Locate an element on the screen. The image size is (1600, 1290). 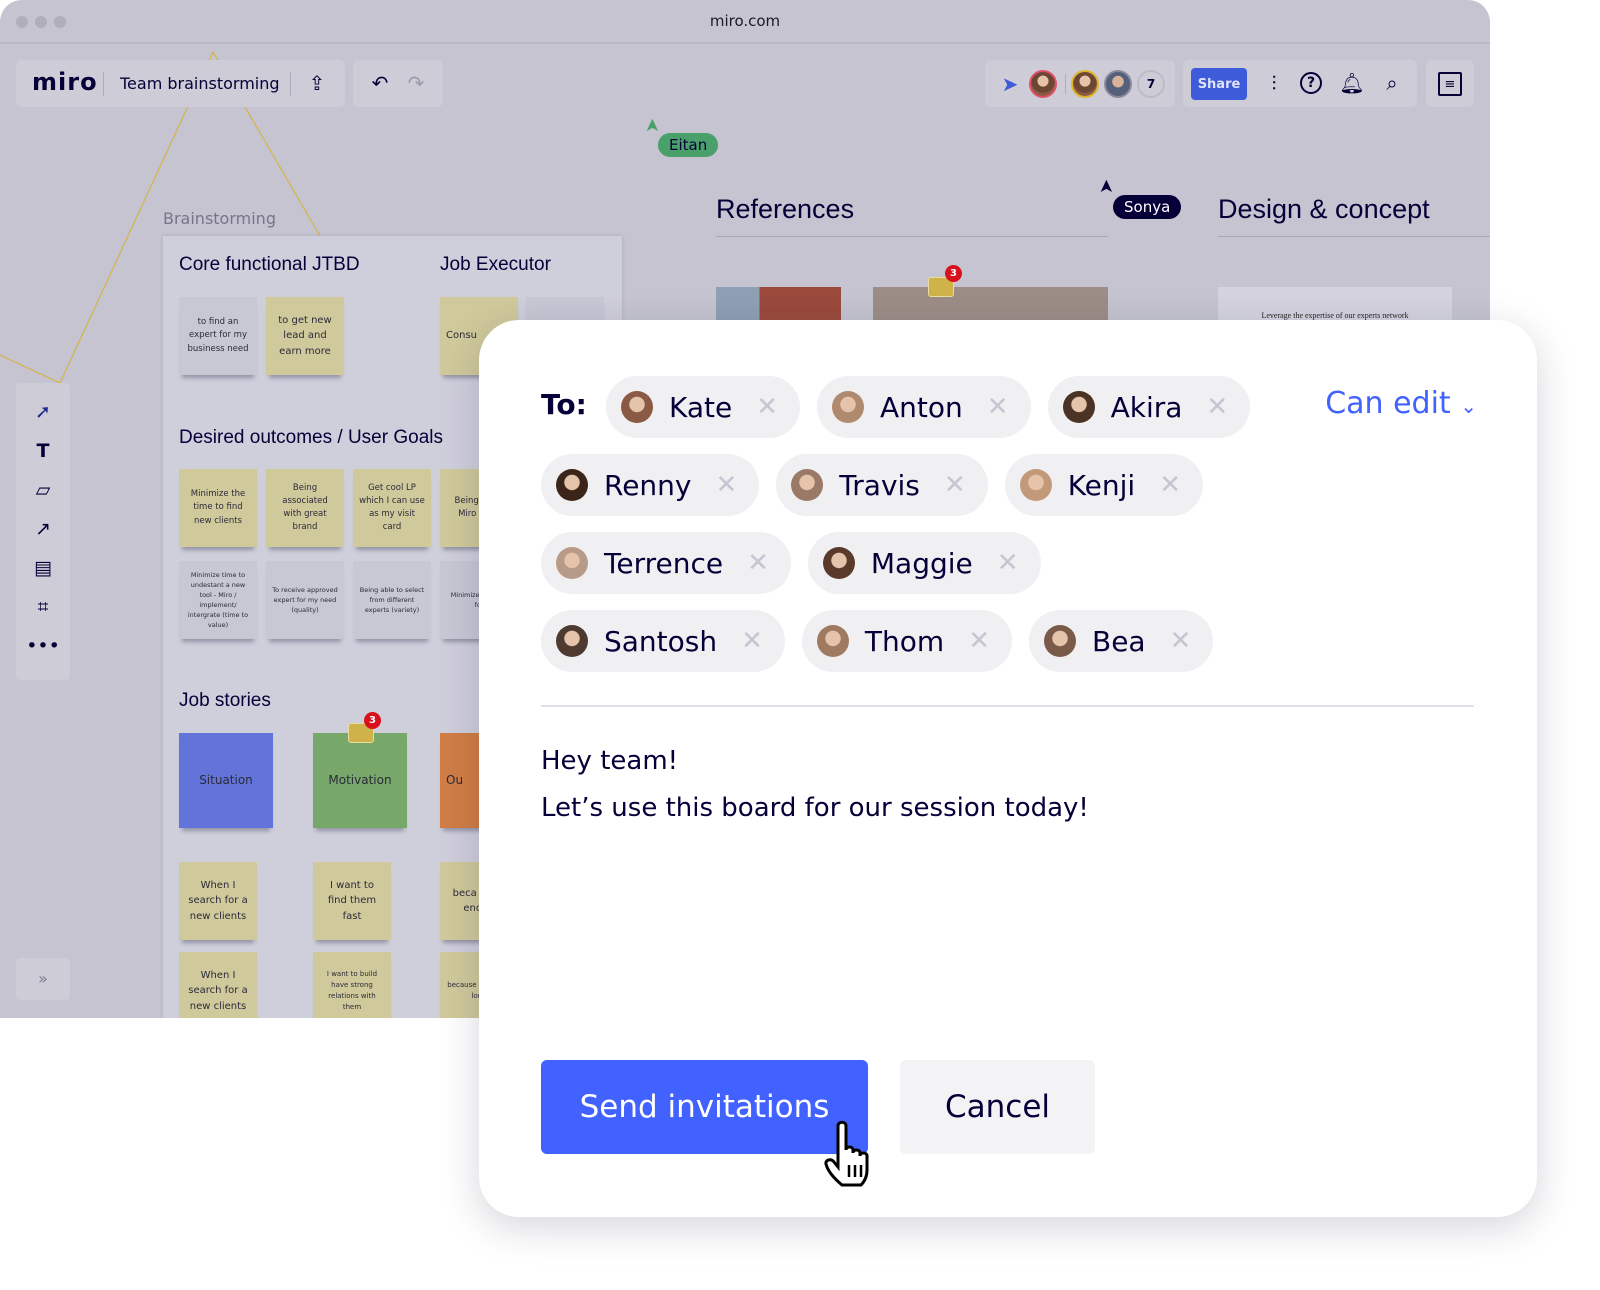
cursor-label-sonya: Sonya is located at coordinates (1147, 207).